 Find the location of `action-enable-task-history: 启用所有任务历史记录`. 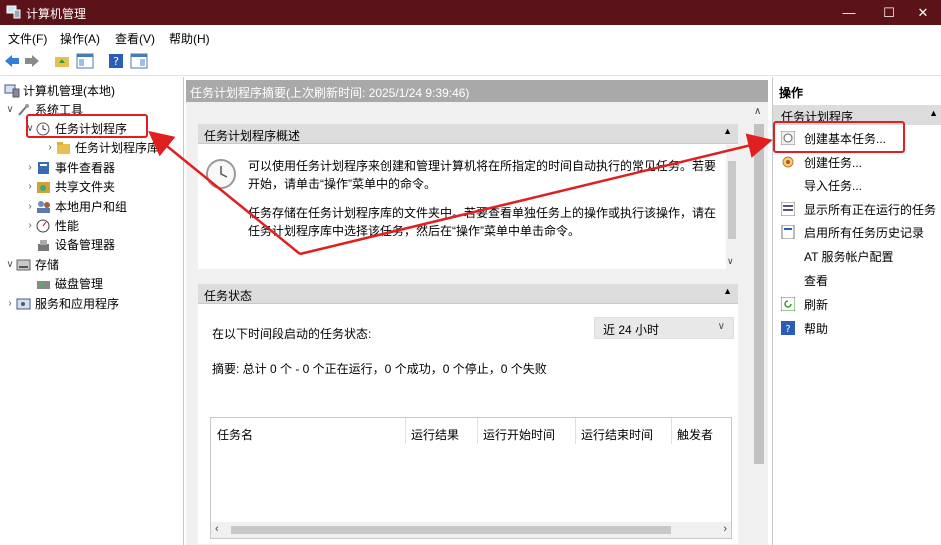

action-enable-task-history: 启用所有任务历史记录 is located at coordinates (857, 232).